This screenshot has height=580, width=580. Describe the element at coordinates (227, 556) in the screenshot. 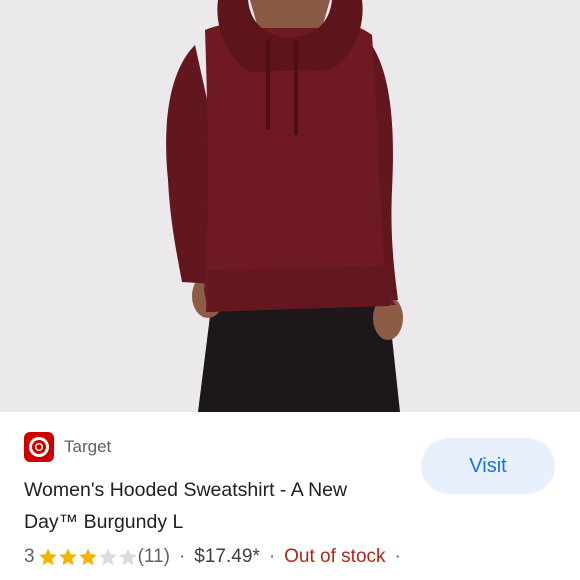

I see `price: $17.49*` at that location.